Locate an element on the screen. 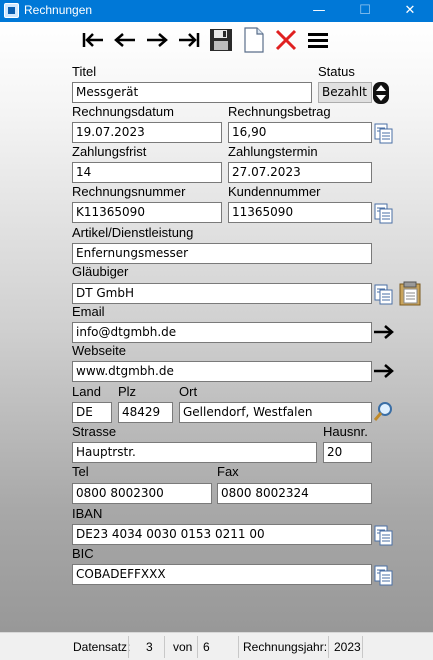  artikel-label: Artikel/Dienstleistung is located at coordinates (133, 232).